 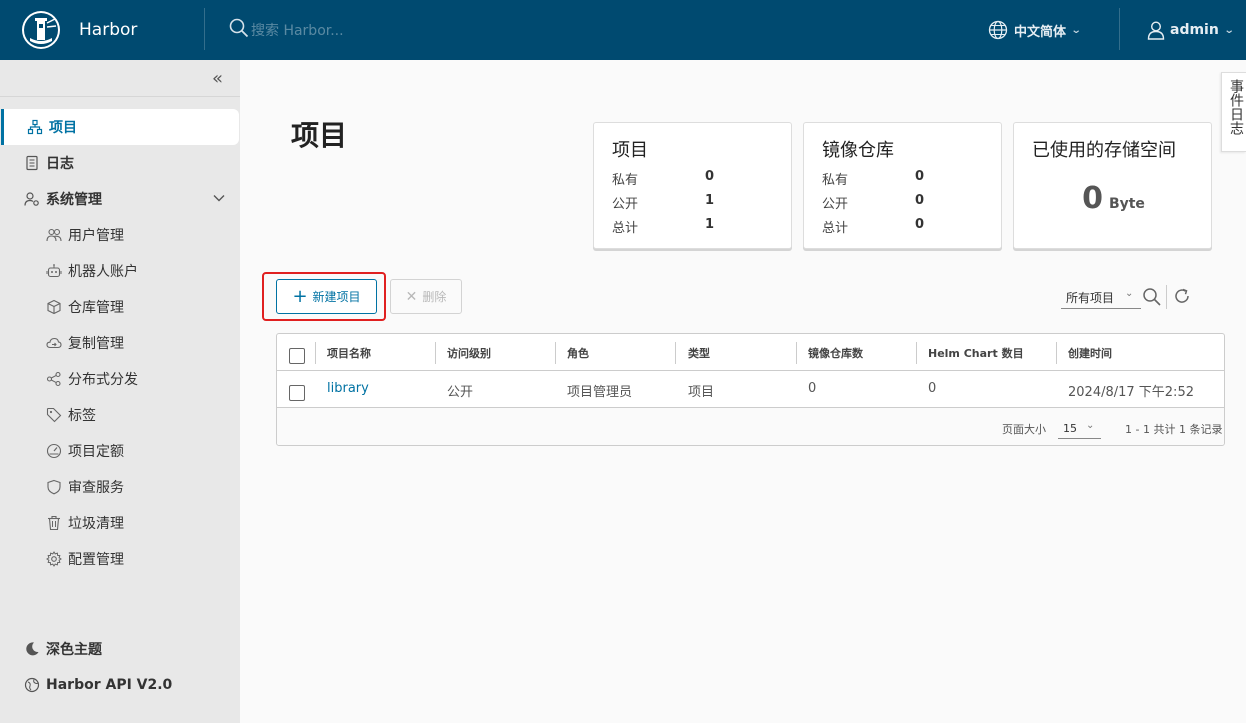 I want to click on column-header: 项目名称, so click(x=349, y=353).